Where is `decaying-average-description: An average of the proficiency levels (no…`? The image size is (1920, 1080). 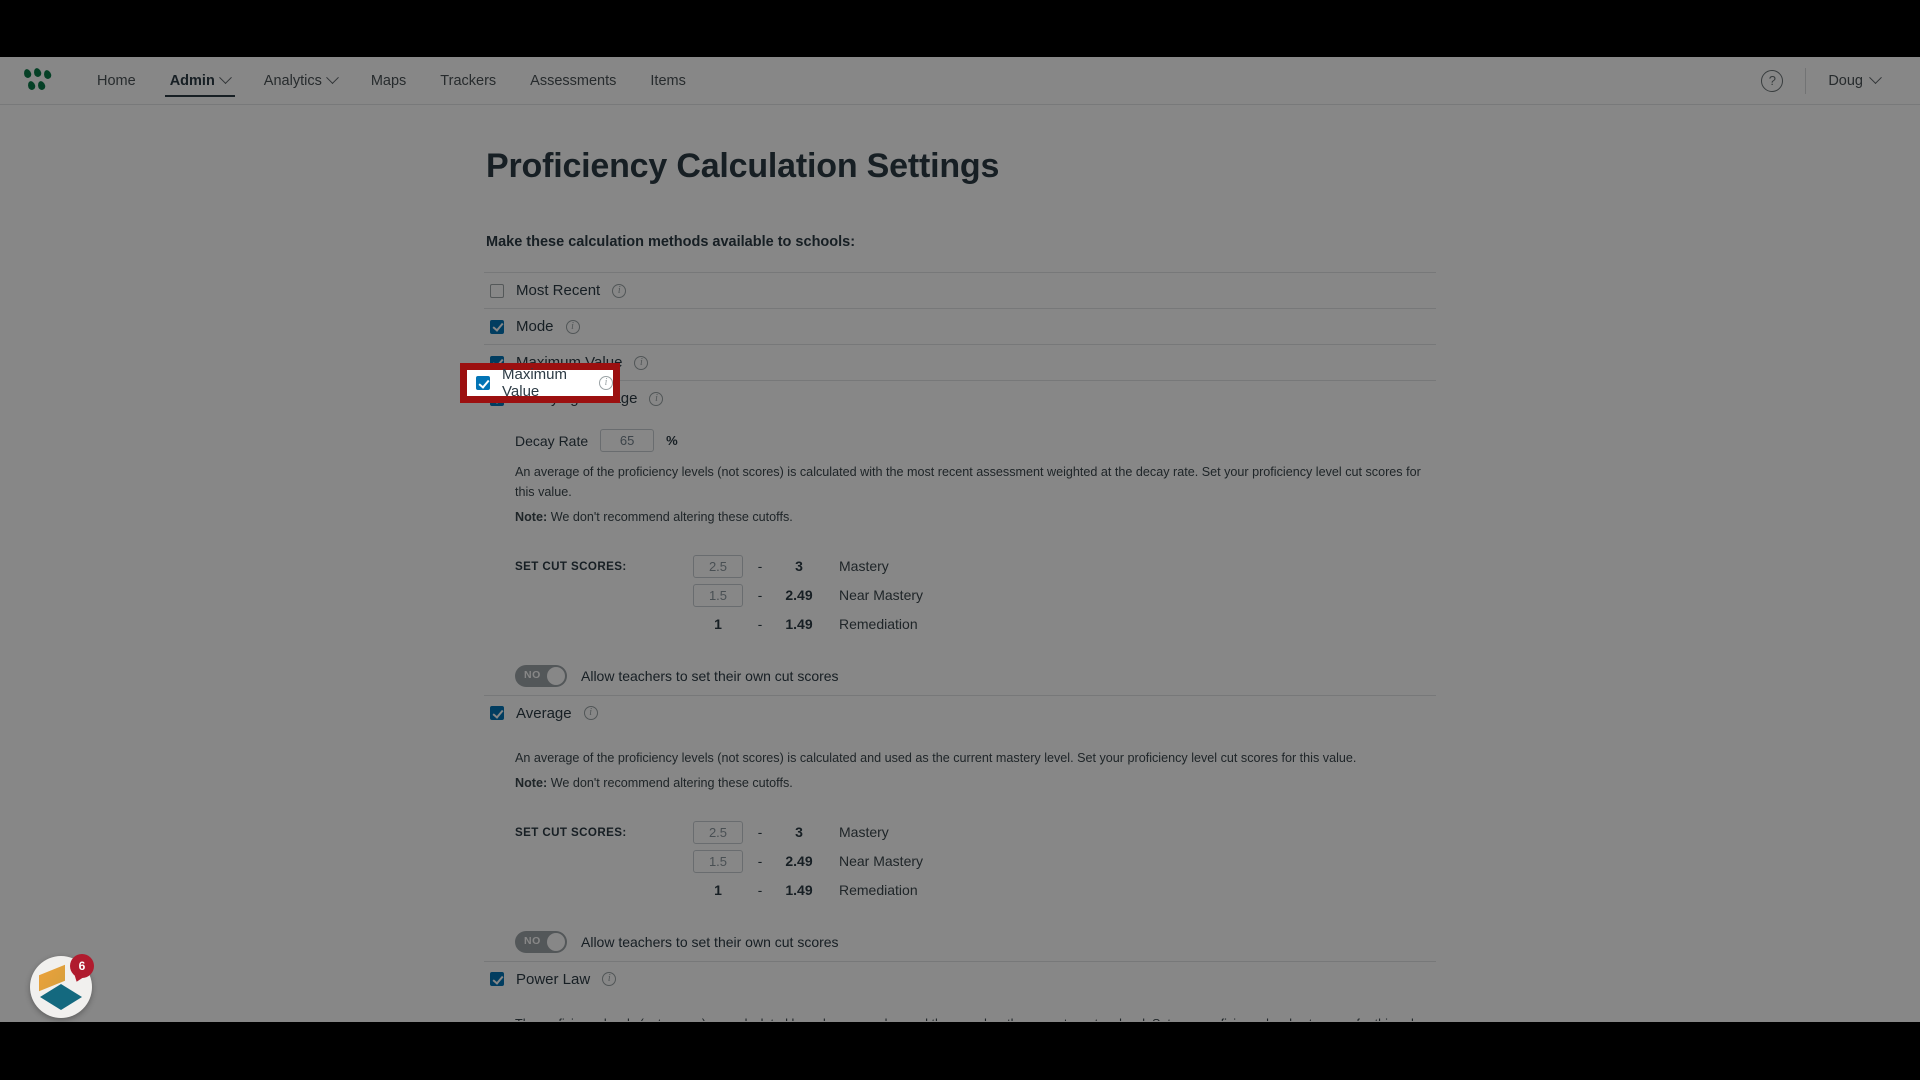 decaying-average-description: An average of the proficiency levels (no… is located at coordinates (968, 482).